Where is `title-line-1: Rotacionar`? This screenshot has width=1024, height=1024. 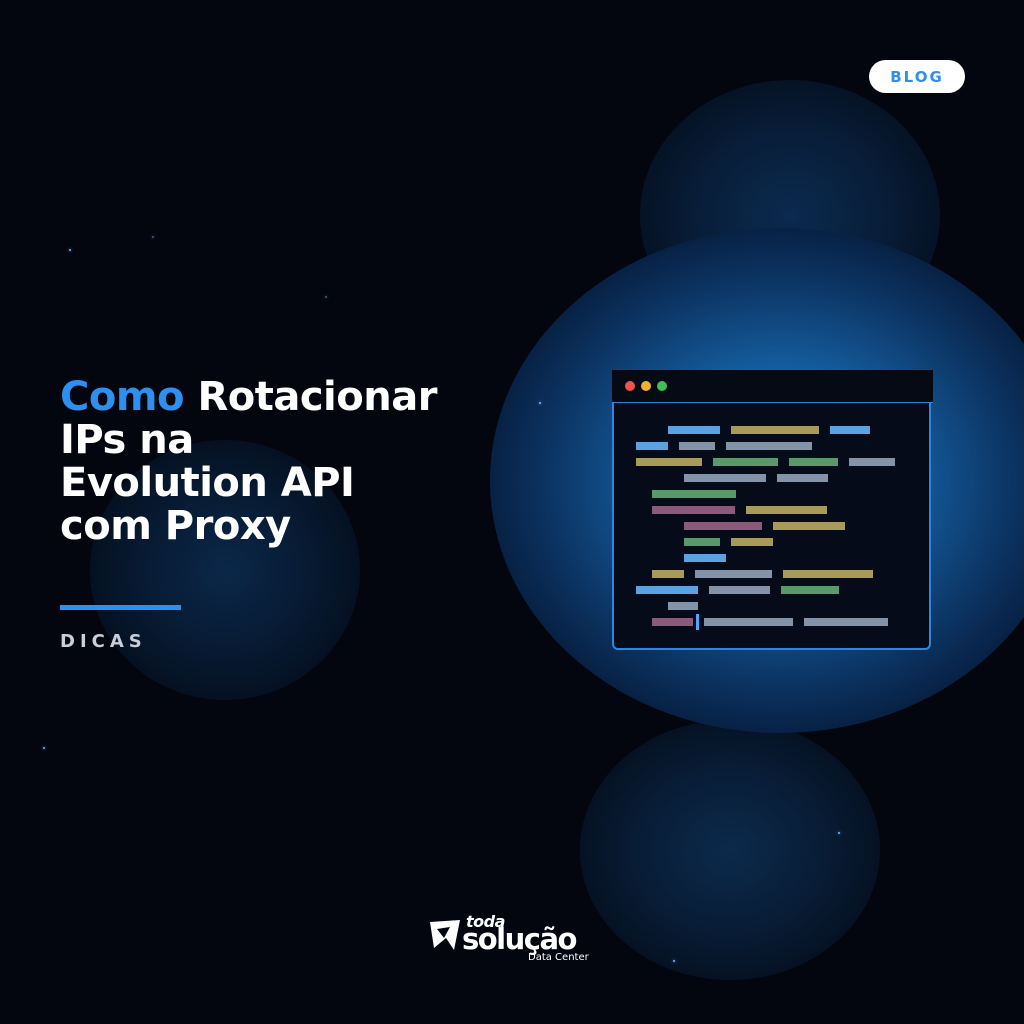
title-line-1: Rotacionar is located at coordinates (317, 397).